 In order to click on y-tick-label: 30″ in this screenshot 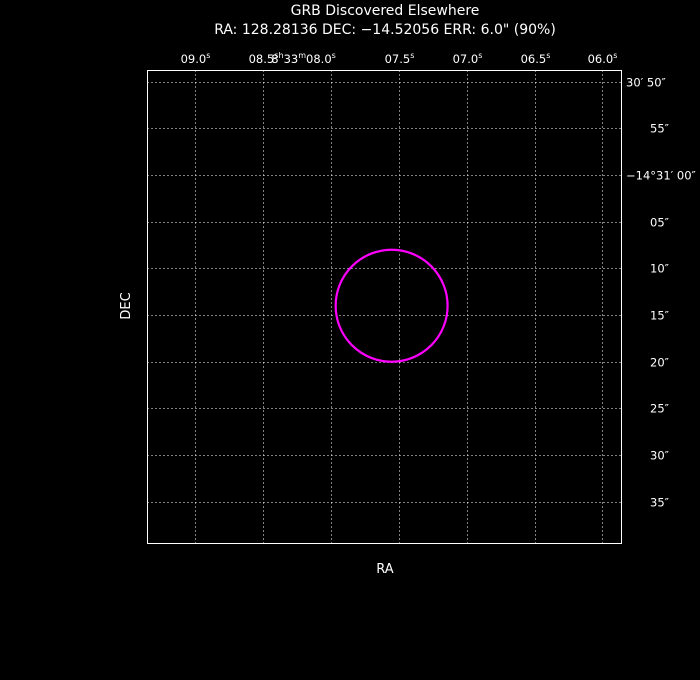, I will do `click(660, 456)`.